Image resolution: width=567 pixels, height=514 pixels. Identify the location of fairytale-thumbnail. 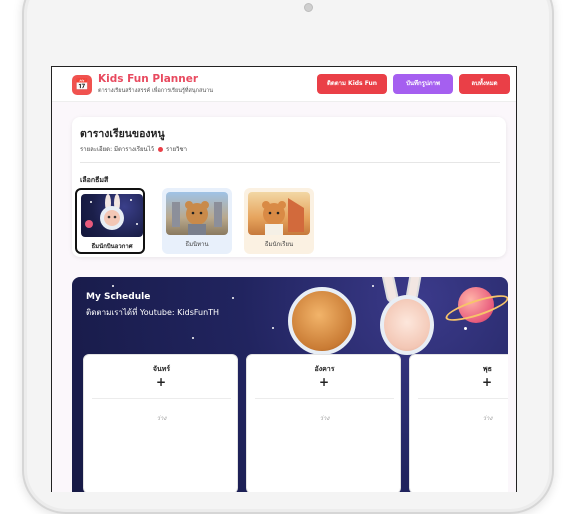
(197, 213).